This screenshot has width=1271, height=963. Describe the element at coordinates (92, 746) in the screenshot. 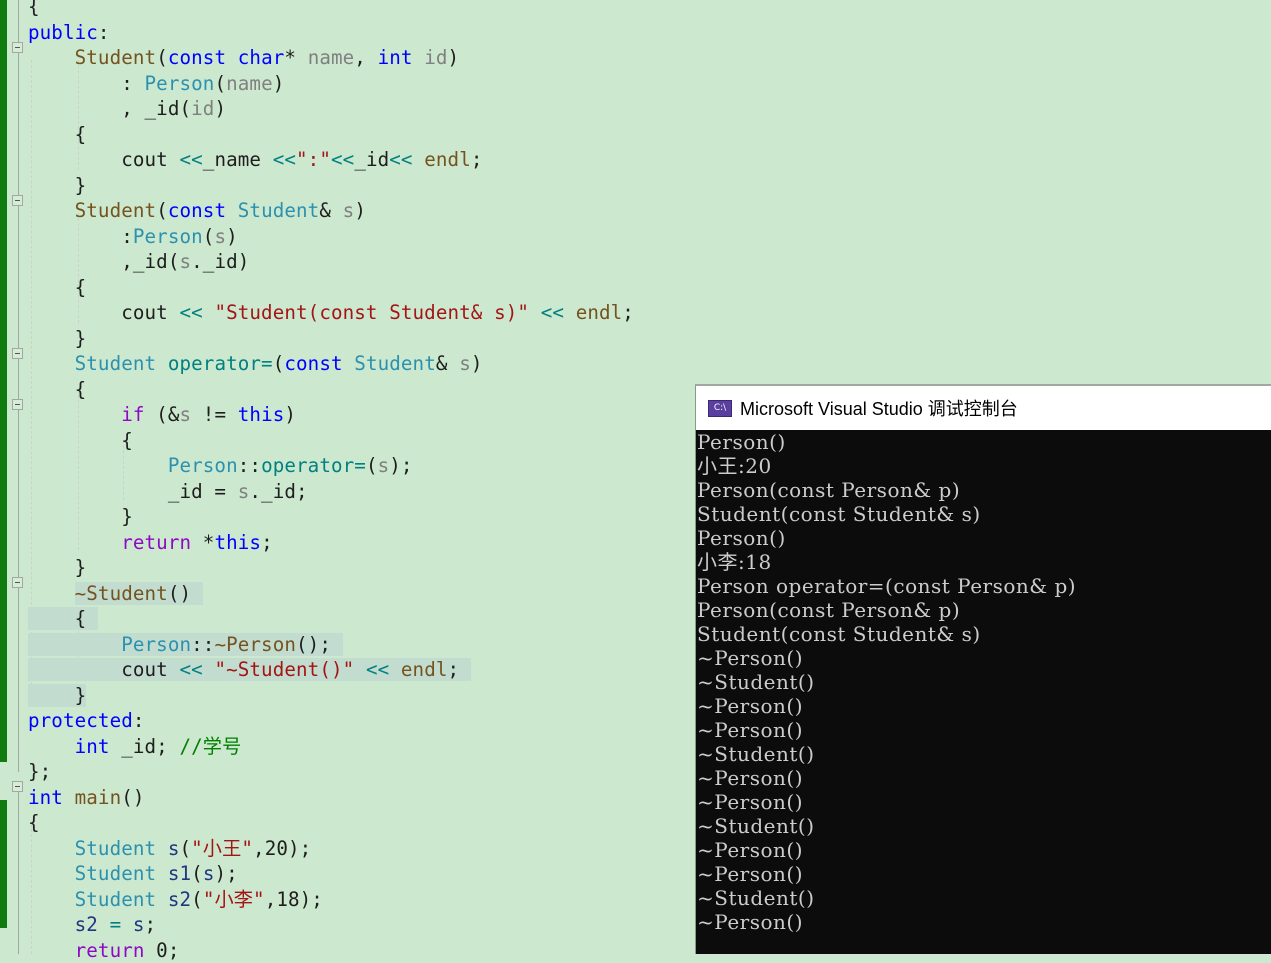

I see `code-token: int` at that location.